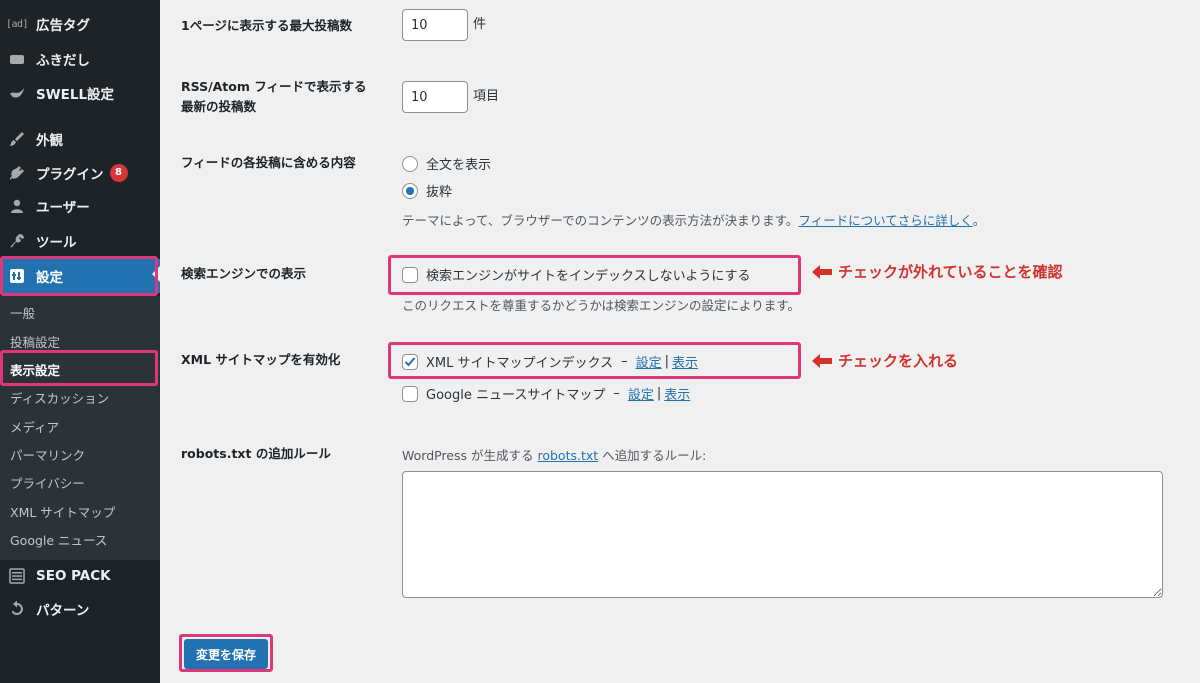 This screenshot has width=1200, height=683. What do you see at coordinates (63, 26) in the screenshot?
I see `menu-label: 広告タグ` at bounding box center [63, 26].